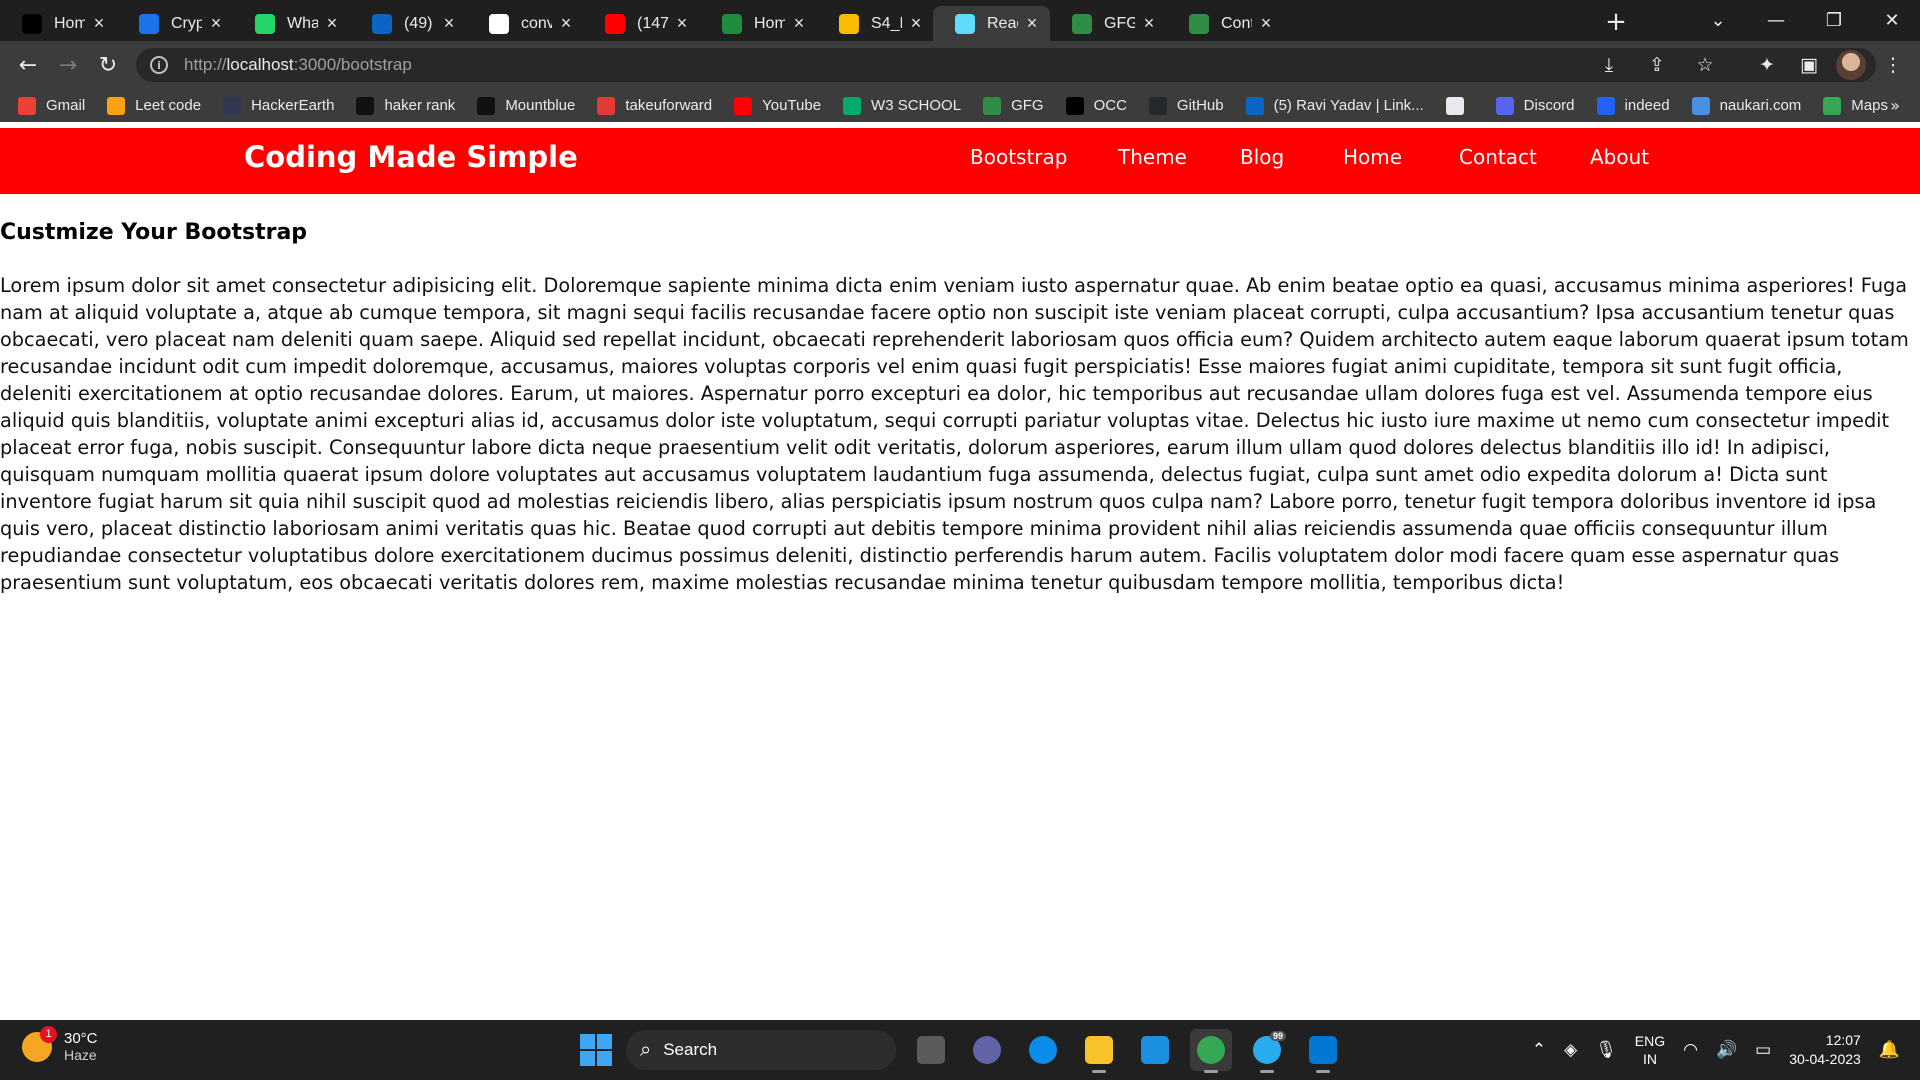 The image size is (1920, 1080). What do you see at coordinates (159, 65) in the screenshot?
I see `site-info-icon: i` at bounding box center [159, 65].